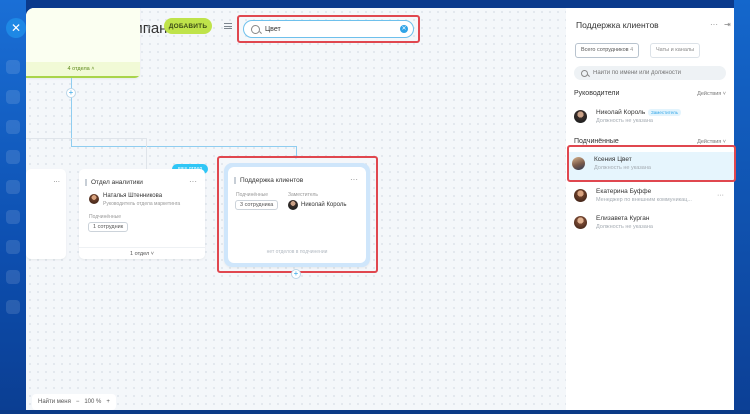 This screenshot has width=750, height=414. What do you see at coordinates (617, 25) in the screenshot?
I see `panel-title: Поддержка клиентов` at bounding box center [617, 25].